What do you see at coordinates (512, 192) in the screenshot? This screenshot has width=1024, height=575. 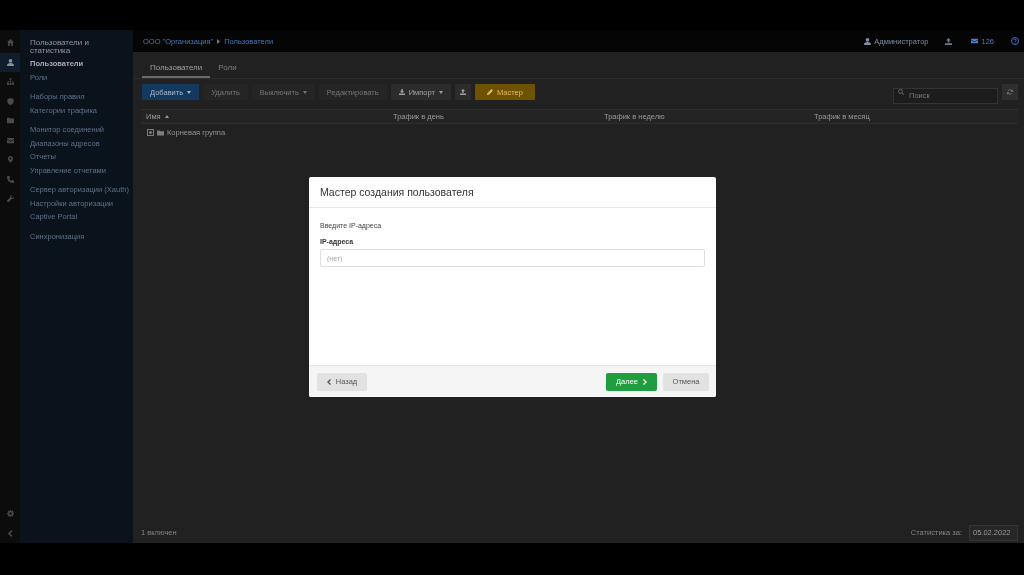 I see `dialog-title: Мастер создания пользователя` at bounding box center [512, 192].